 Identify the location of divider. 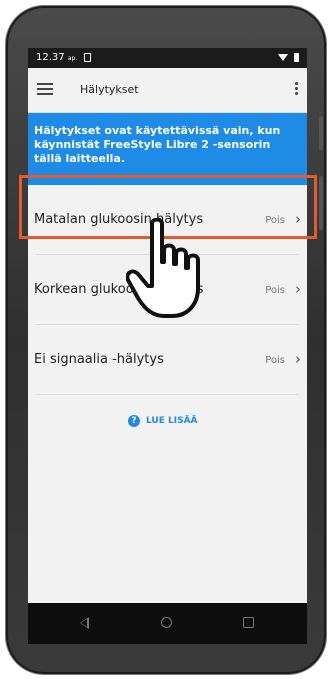
(167, 394).